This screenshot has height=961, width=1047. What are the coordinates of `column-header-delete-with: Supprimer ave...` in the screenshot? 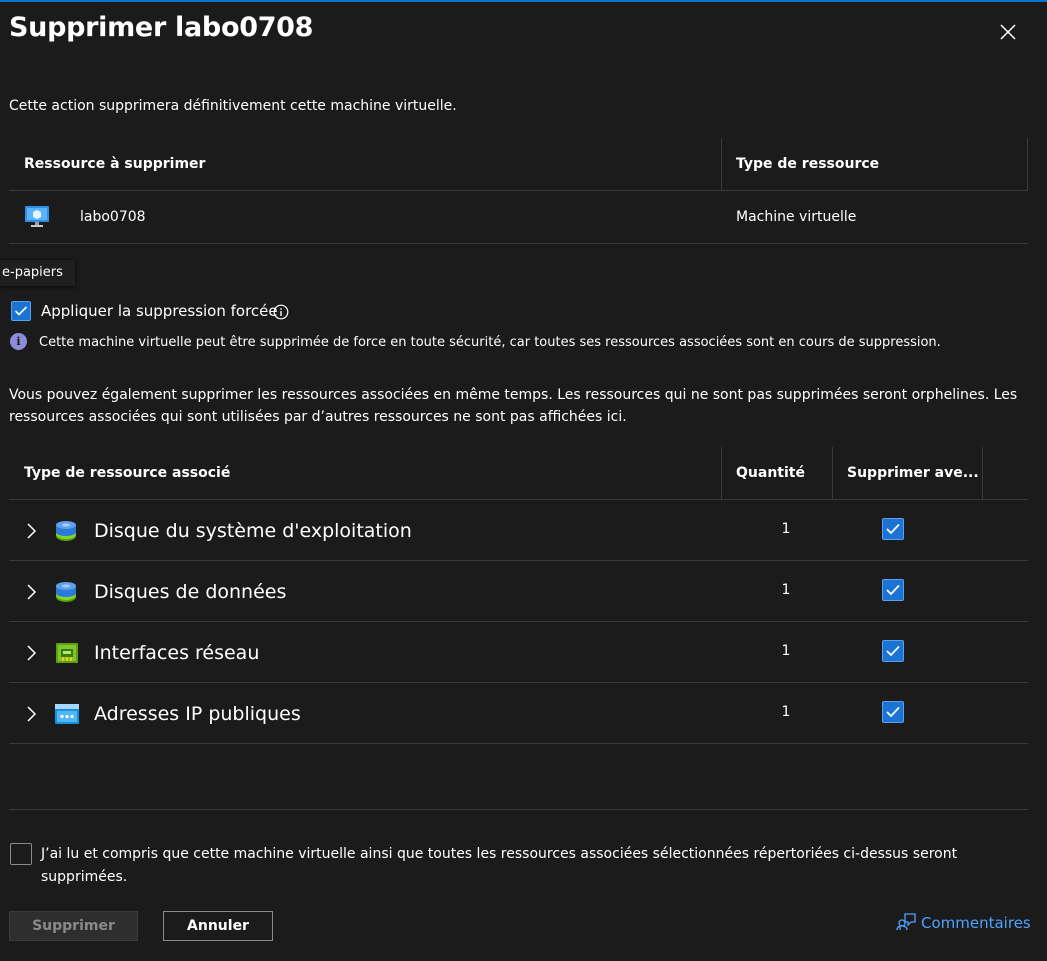 It's located at (913, 473).